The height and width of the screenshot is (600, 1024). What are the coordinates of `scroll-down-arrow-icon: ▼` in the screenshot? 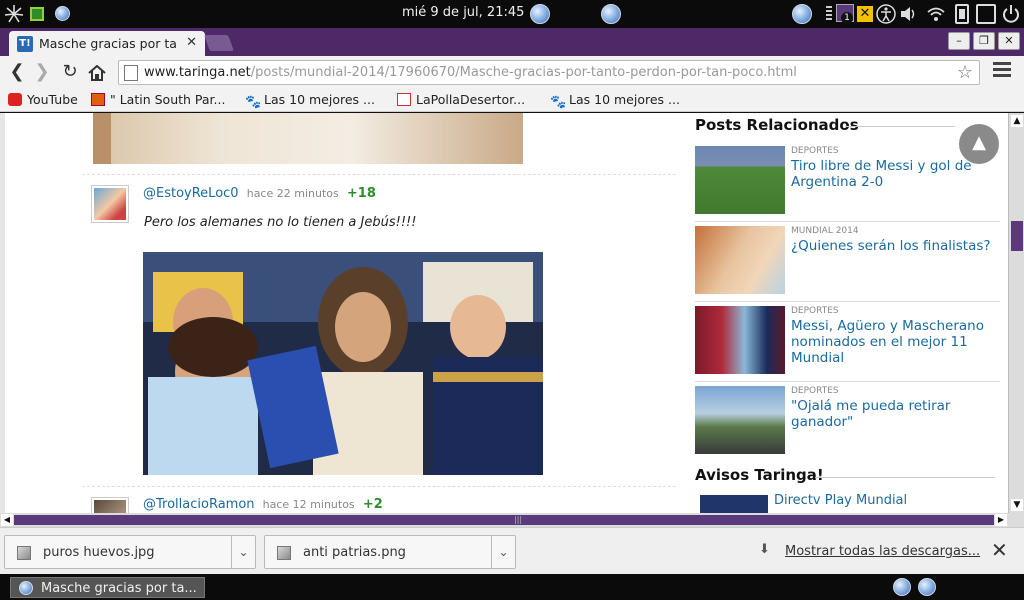 It's located at (1017, 505).